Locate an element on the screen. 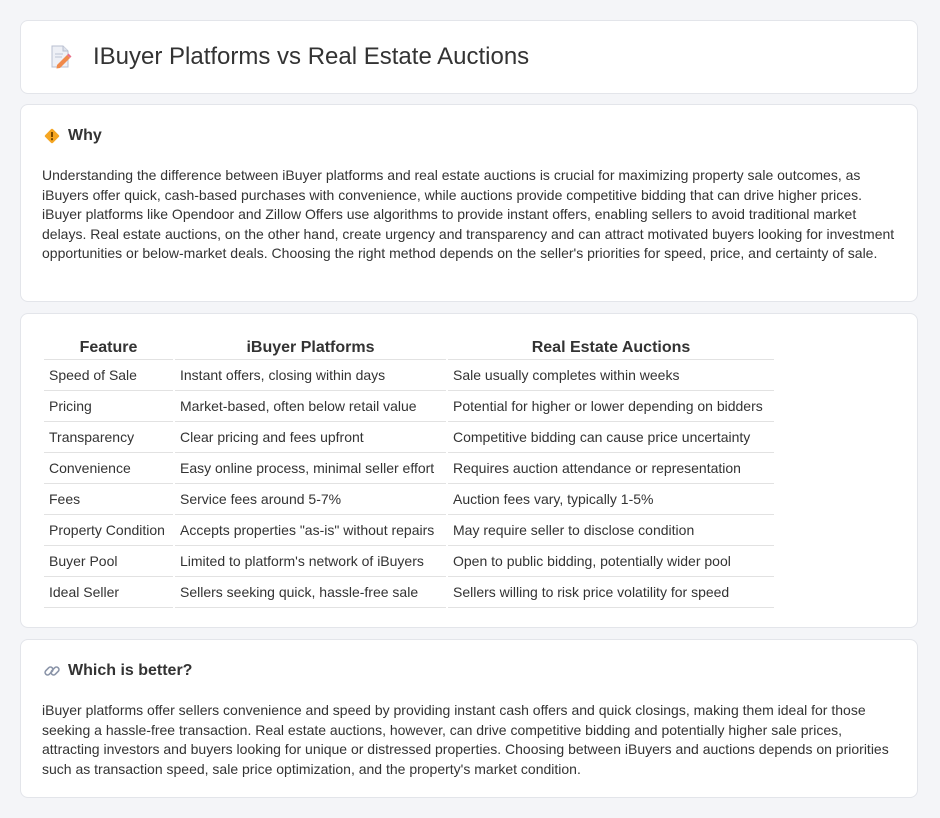 This screenshot has width=940, height=818. header-card: IBuyer Platforms vs Real Estate Auctions is located at coordinates (469, 57).